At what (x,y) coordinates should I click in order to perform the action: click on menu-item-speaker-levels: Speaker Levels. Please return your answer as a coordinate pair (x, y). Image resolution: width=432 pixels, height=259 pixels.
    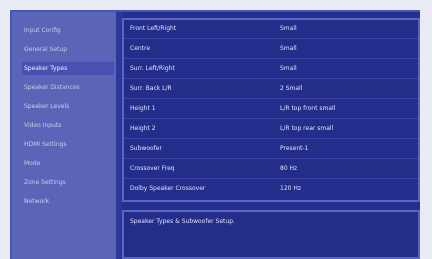
    Looking at the image, I should click on (68, 106).